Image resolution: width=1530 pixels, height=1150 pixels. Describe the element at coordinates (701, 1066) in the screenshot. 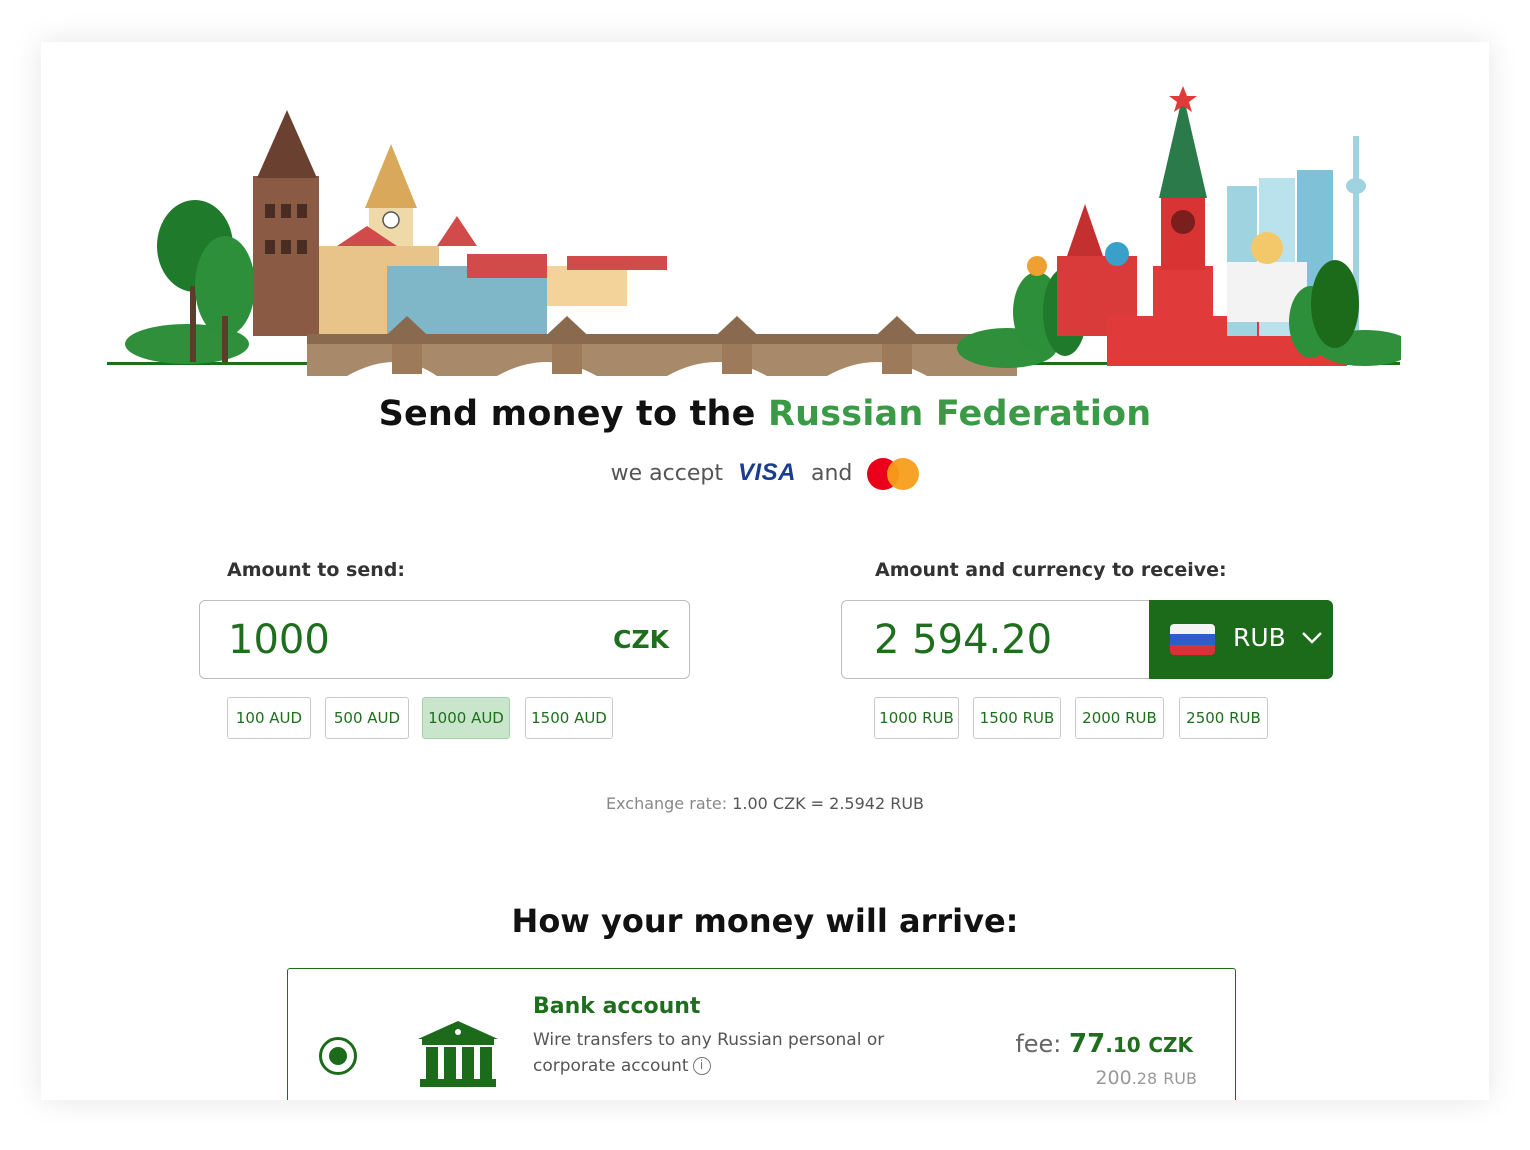

I see `info-icon: i` at that location.